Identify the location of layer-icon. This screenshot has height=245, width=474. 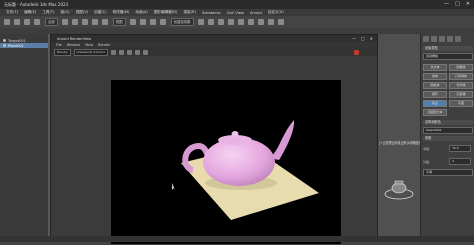
(220, 22).